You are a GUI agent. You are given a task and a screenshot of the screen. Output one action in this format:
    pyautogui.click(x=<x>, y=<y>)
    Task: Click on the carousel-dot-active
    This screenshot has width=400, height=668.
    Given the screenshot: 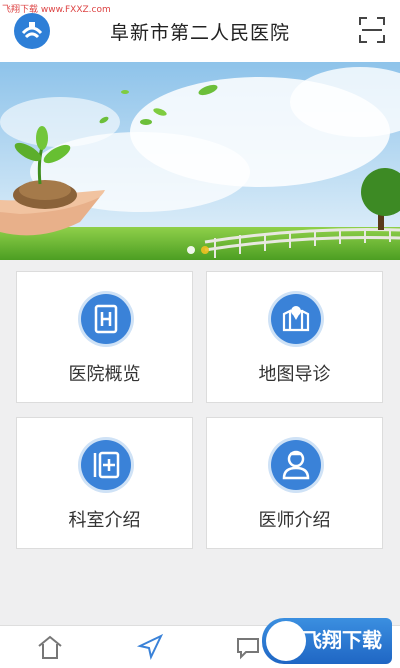 What is the action you would take?
    pyautogui.click(x=205, y=250)
    